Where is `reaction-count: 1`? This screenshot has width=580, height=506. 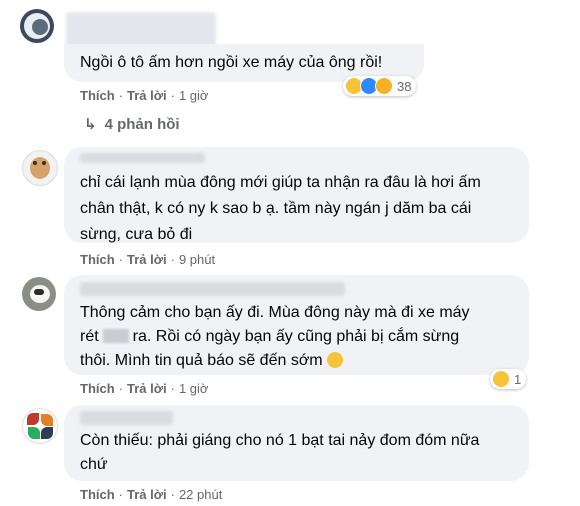
reaction-count: 1 is located at coordinates (508, 379).